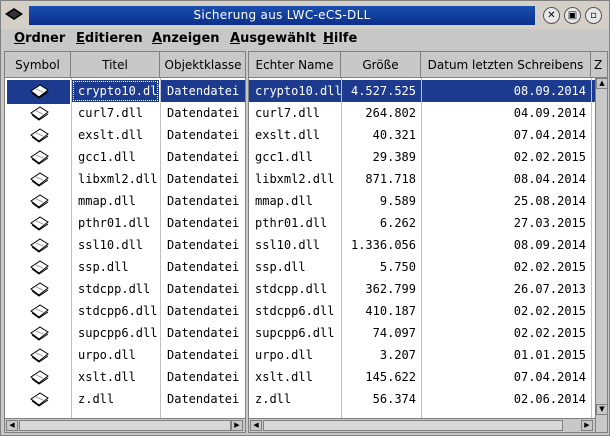 The width and height of the screenshot is (610, 436). Describe the element at coordinates (422, 157) in the screenshot. I see `table-row: gcc1.dll 29.389 02.02.2015` at that location.